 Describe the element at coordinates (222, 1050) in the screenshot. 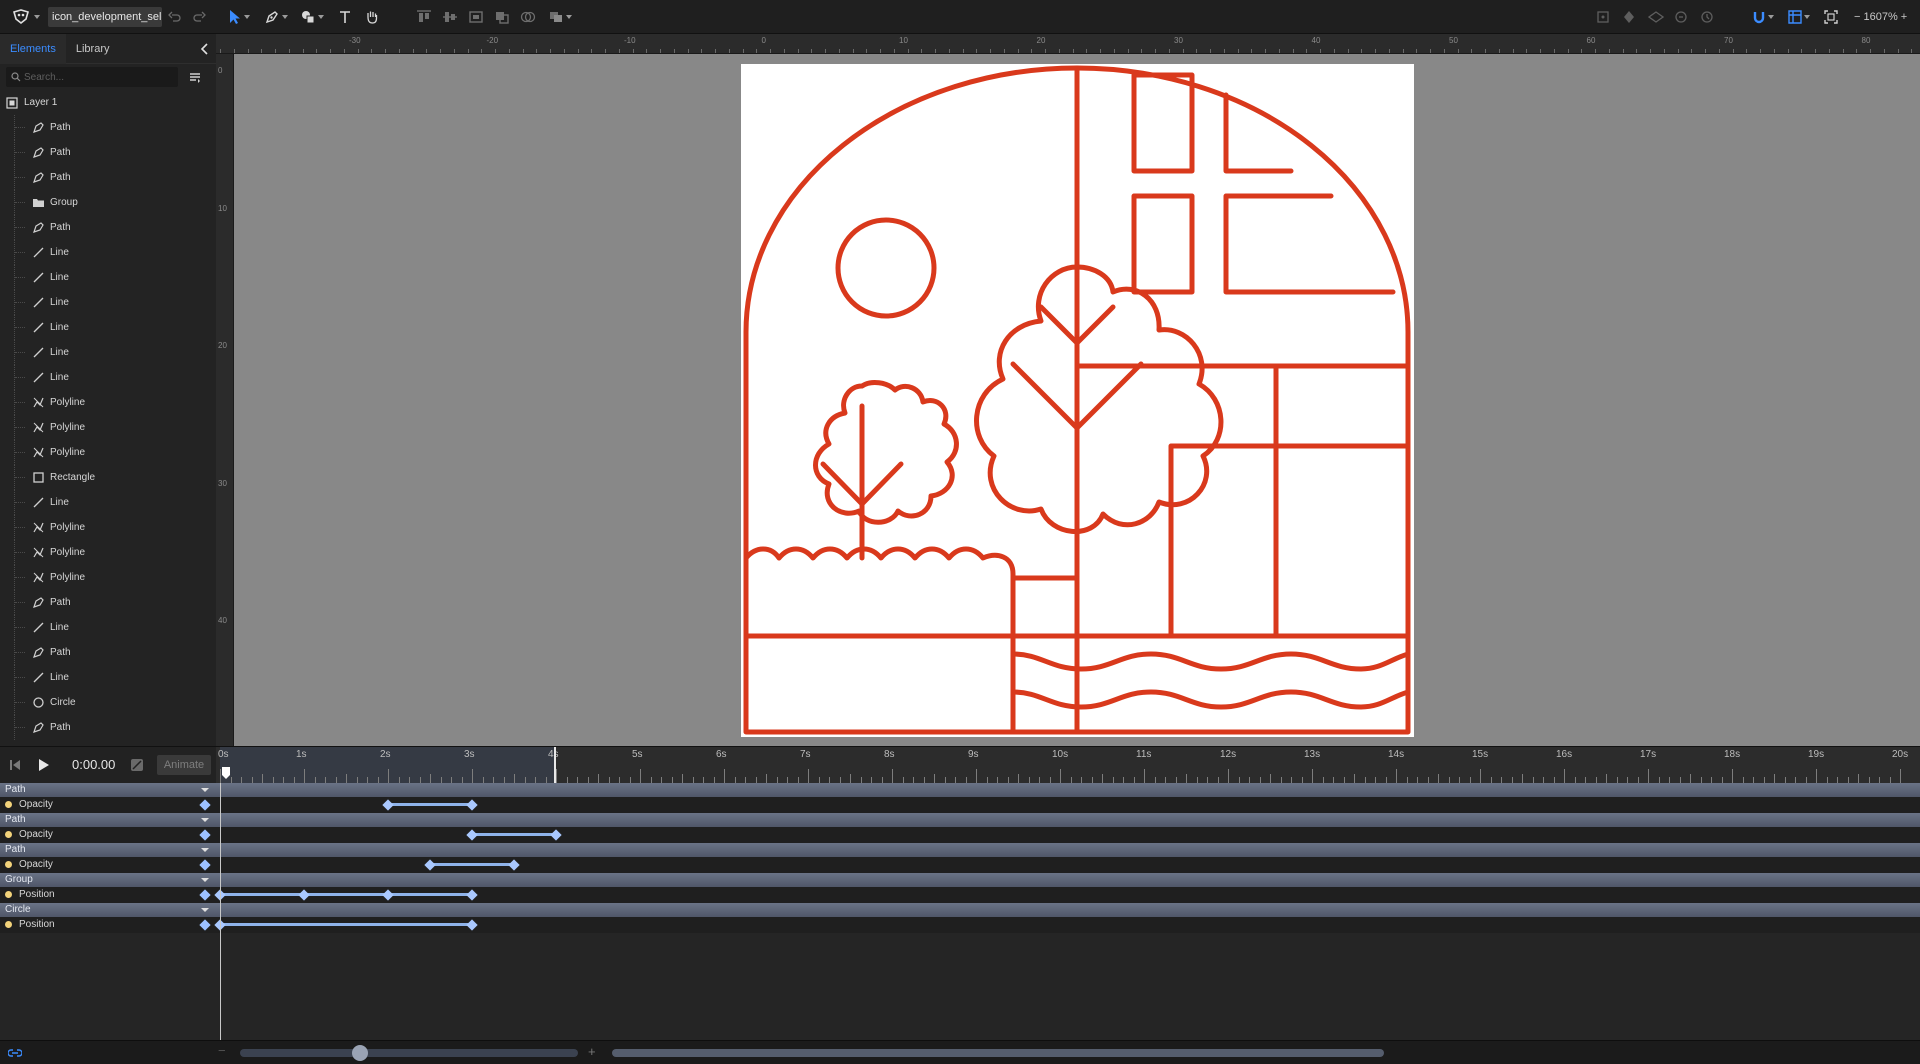

I see `timeline-zoom-out-button: −` at that location.